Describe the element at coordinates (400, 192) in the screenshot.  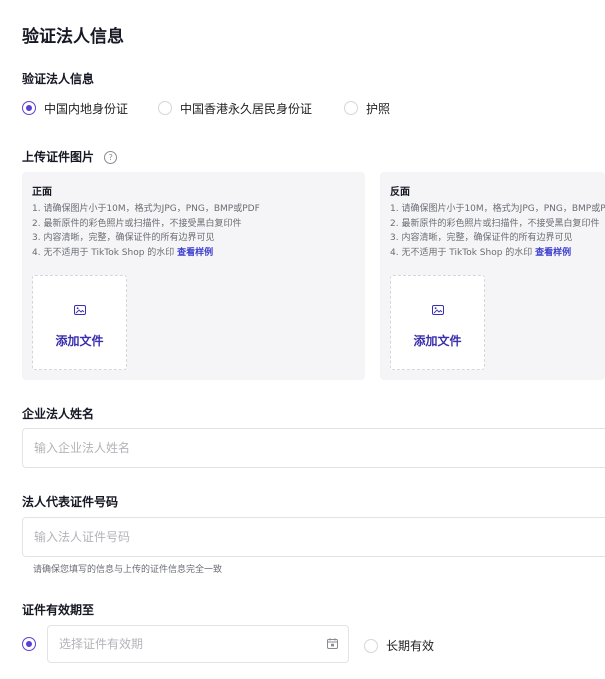
I see `back-title: 反面` at that location.